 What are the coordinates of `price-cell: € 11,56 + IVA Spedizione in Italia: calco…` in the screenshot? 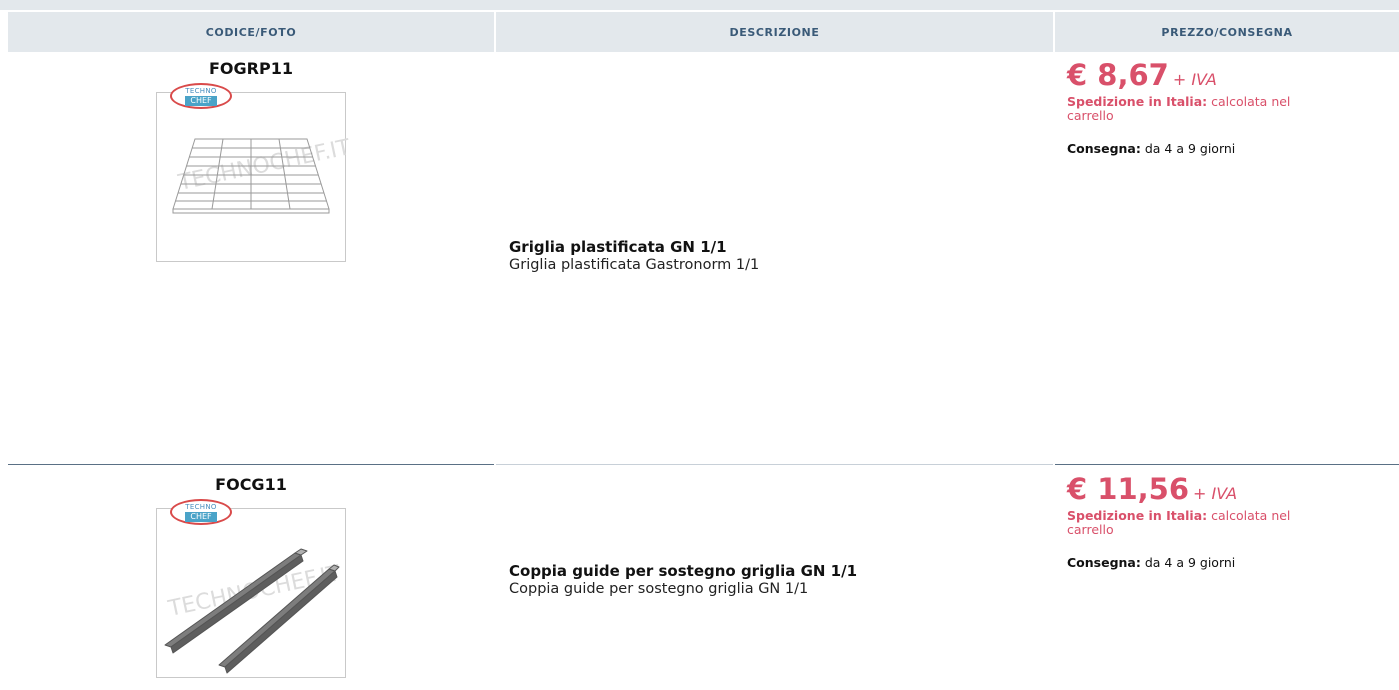 It's located at (1227, 522).